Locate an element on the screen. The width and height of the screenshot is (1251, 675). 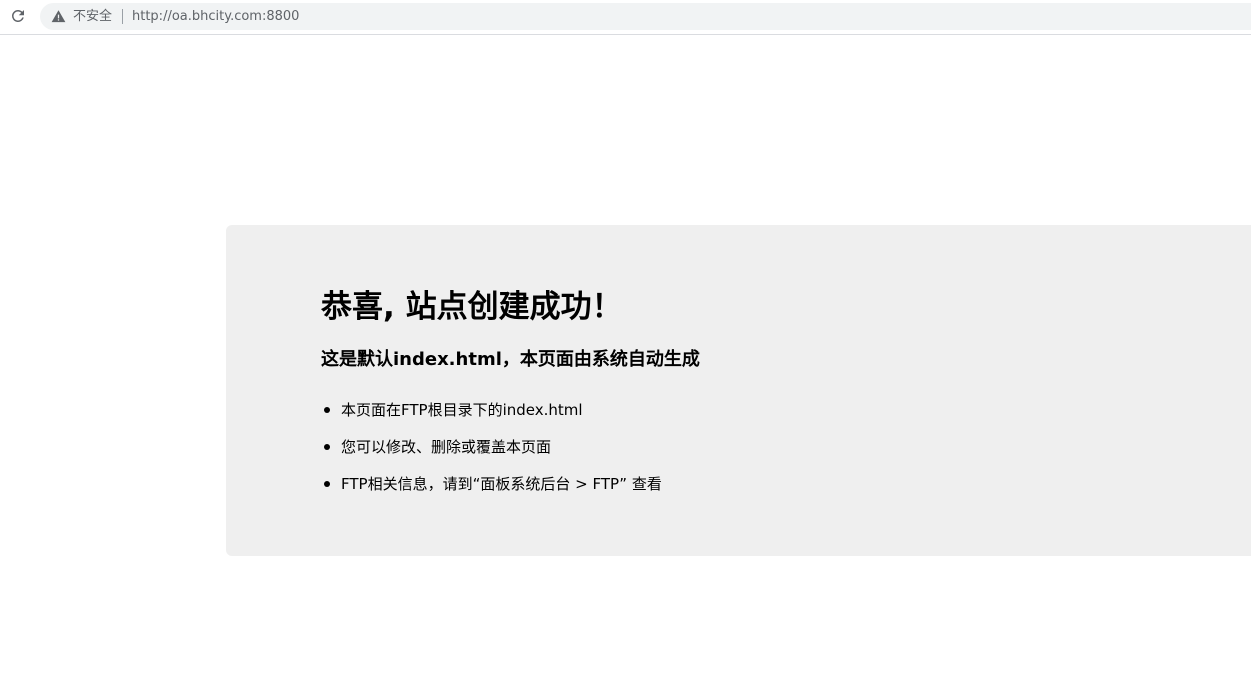
list-item-text: FTP相关信息，请到“面板系统后台 > FTP” 查看 is located at coordinates (501, 484).